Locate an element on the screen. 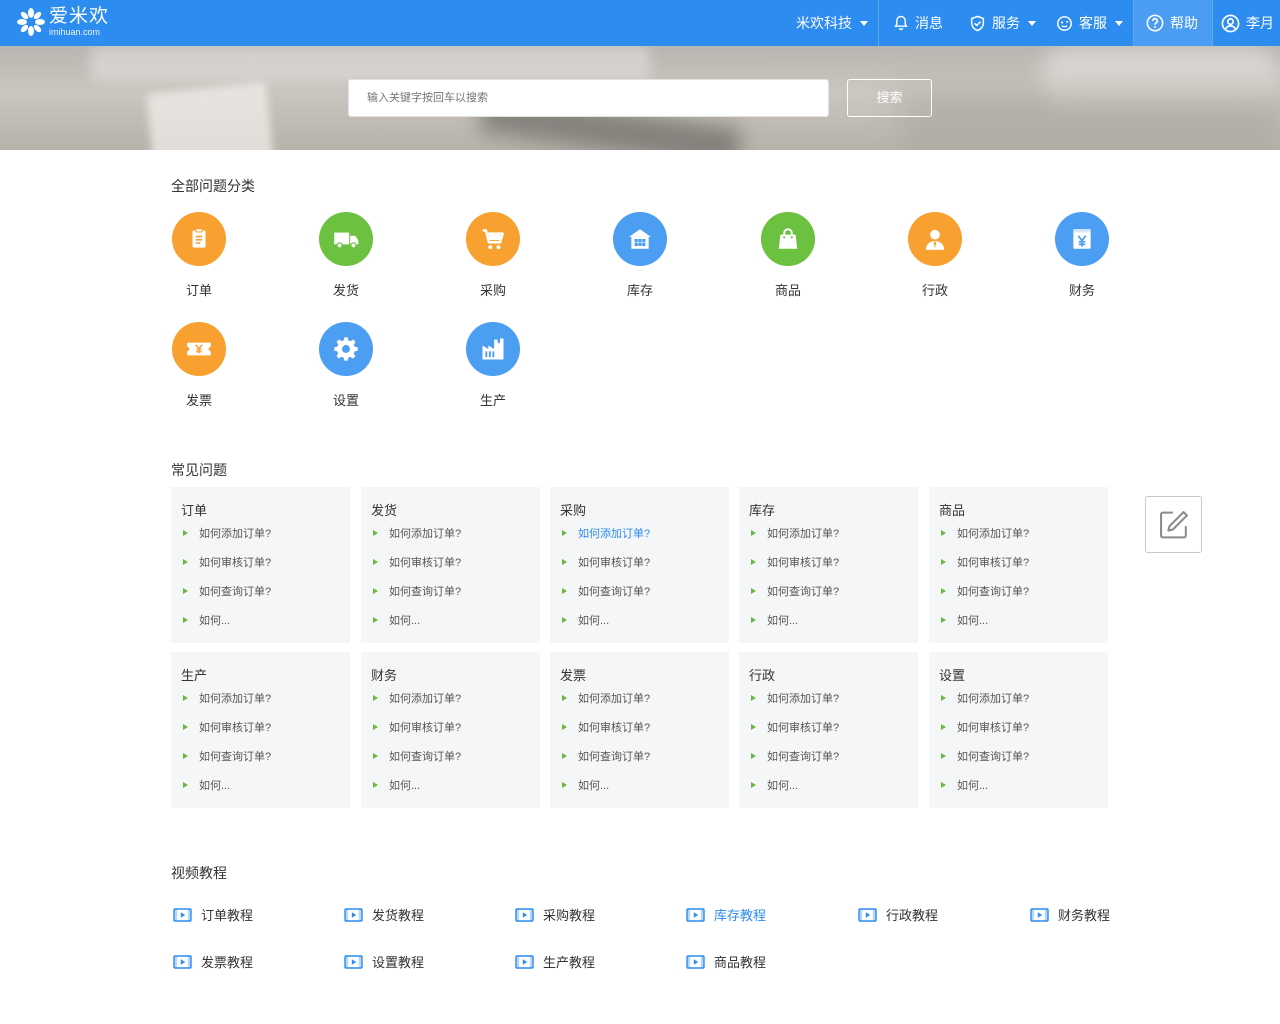 Image resolution: width=1280 pixels, height=1024 pixels. video-tutorial-link: 发货教程 is located at coordinates (384, 914).